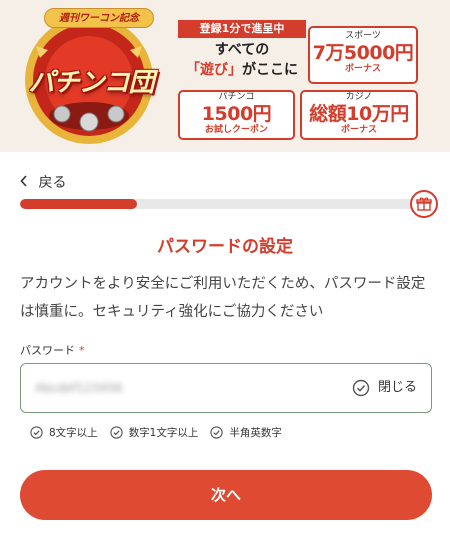  I want to click on rule-item: 数字1文字以上, so click(154, 432).